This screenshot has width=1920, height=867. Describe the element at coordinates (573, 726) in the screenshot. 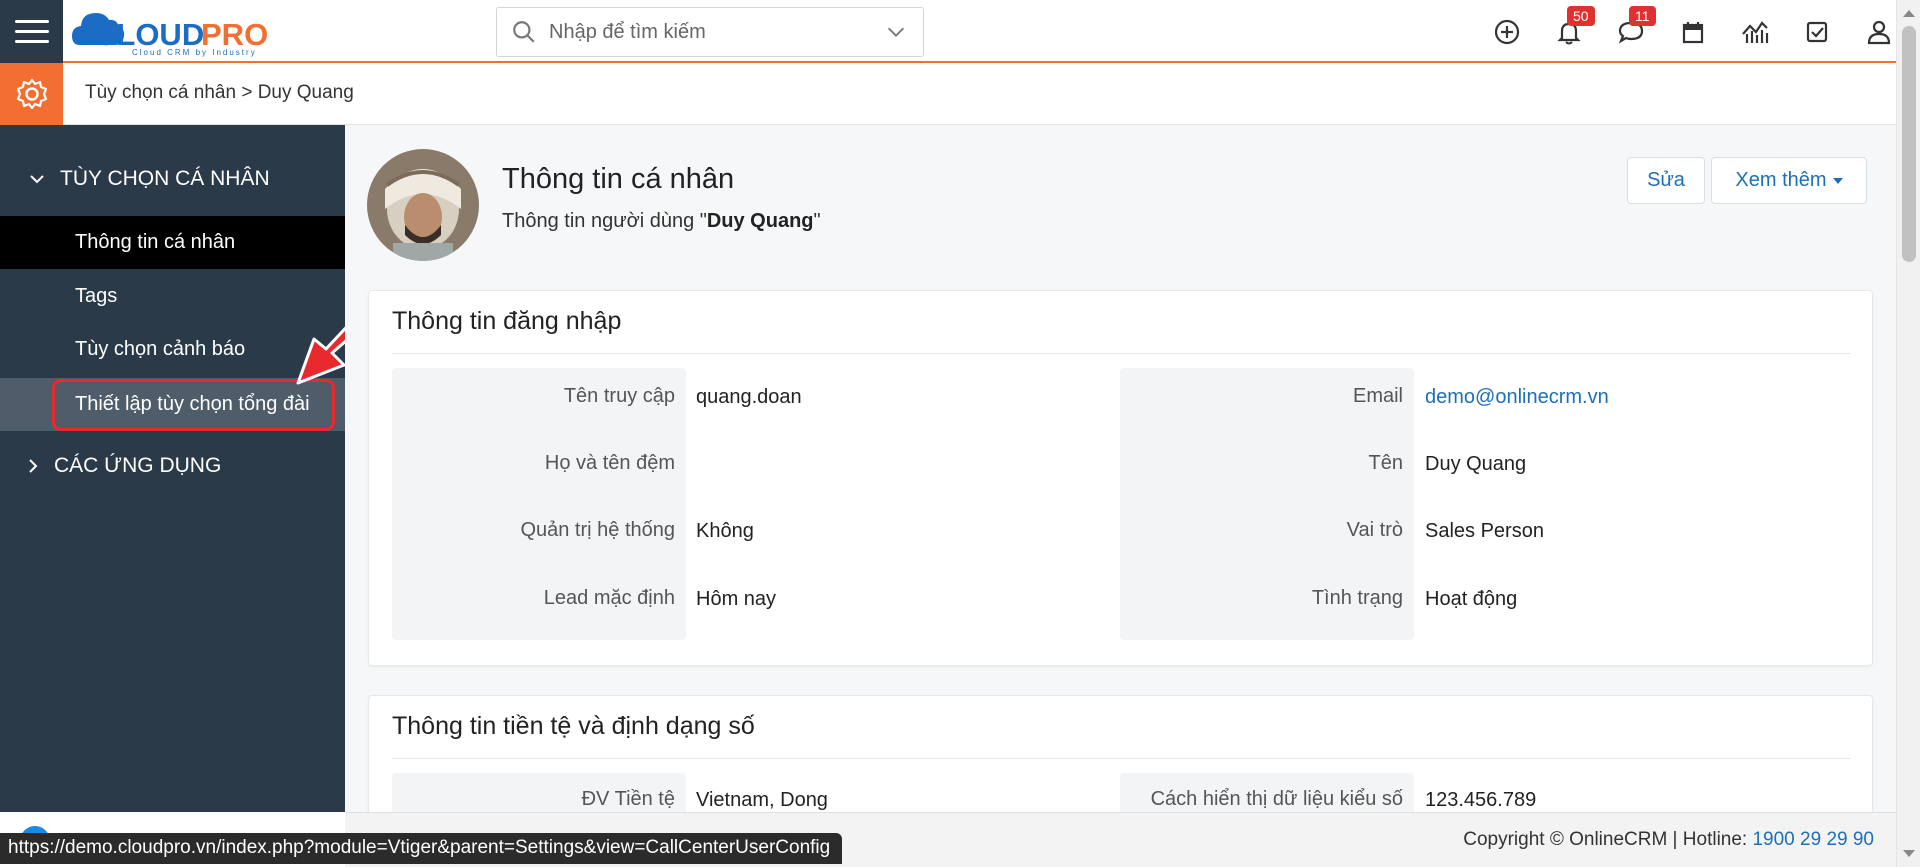

I see `card-title: Thông tin tiền tệ và định dạng số` at that location.